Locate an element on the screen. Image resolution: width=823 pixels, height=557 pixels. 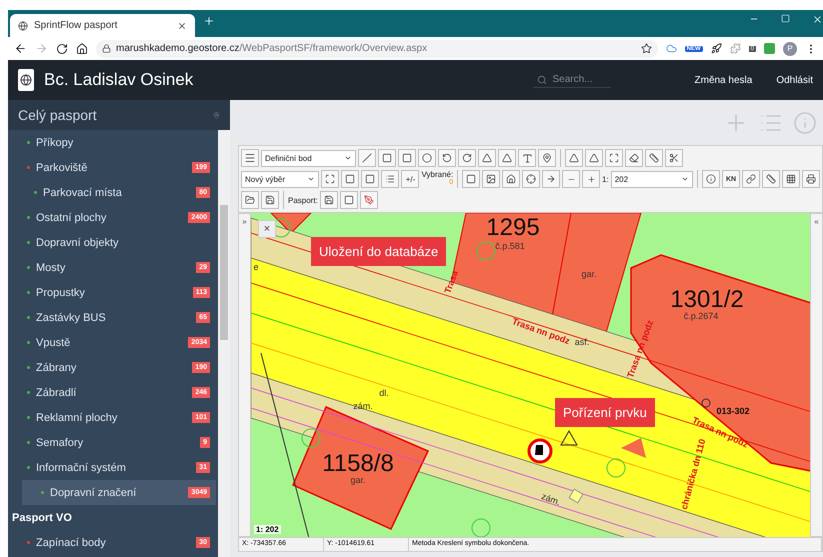
panel-toggle: » is located at coordinates (244, 375).